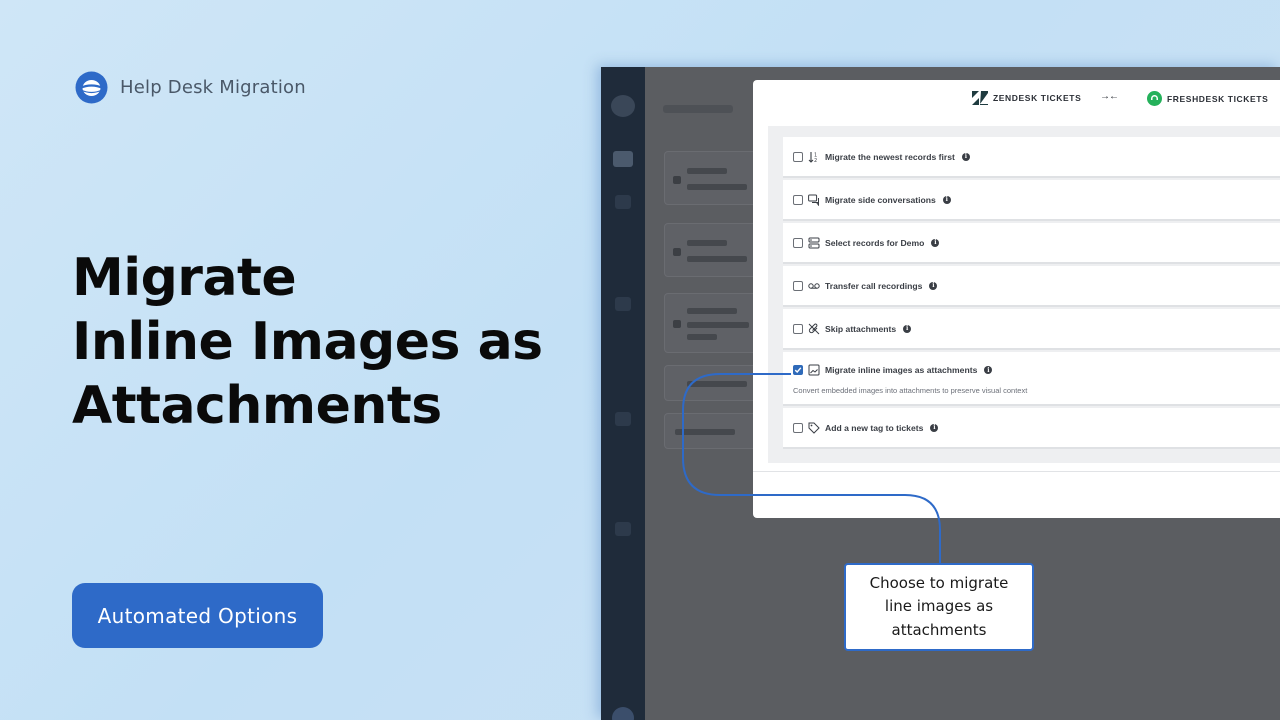  What do you see at coordinates (623, 393) in the screenshot?
I see `app-sidebar` at bounding box center [623, 393].